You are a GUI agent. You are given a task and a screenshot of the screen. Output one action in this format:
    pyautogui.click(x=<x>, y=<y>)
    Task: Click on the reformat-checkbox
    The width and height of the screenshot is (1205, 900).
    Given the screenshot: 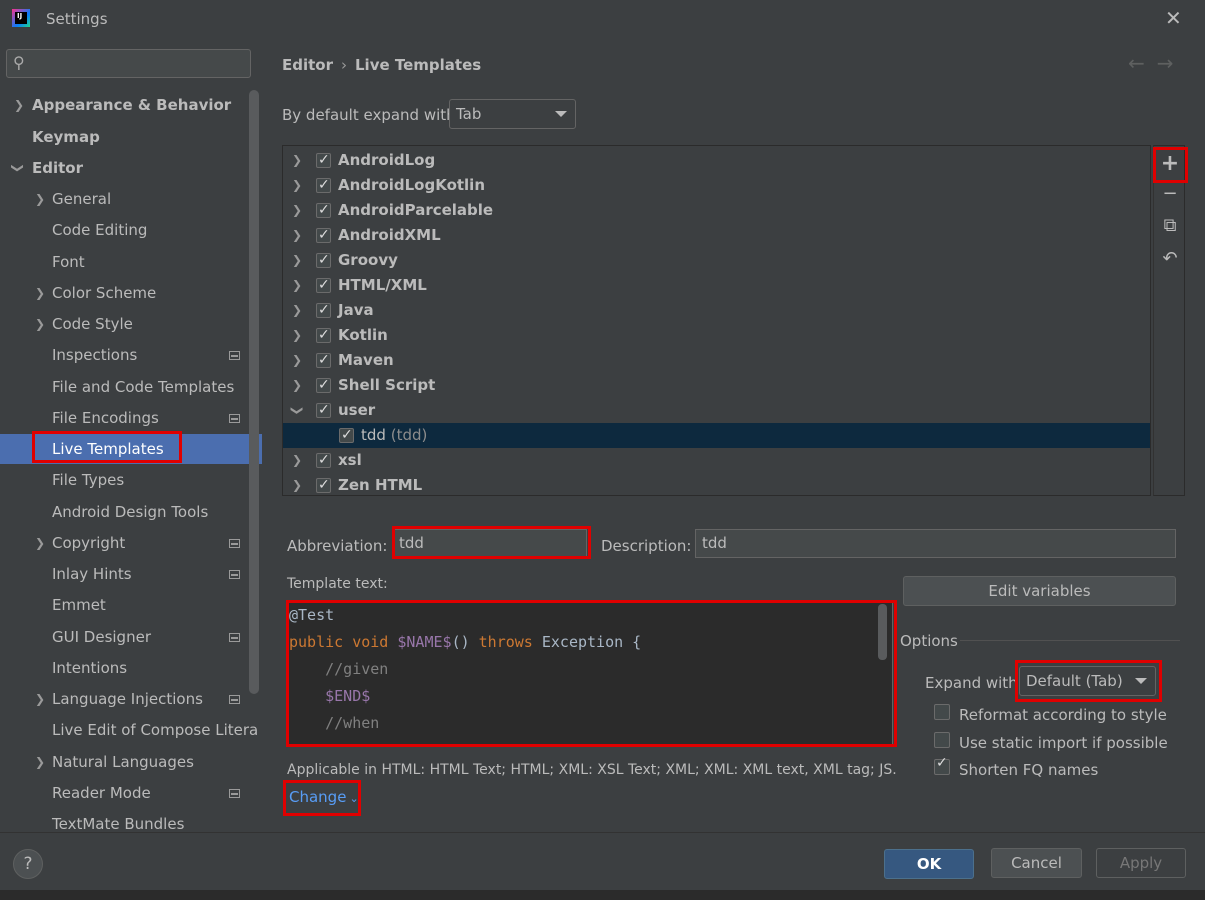 What is the action you would take?
    pyautogui.click(x=942, y=712)
    